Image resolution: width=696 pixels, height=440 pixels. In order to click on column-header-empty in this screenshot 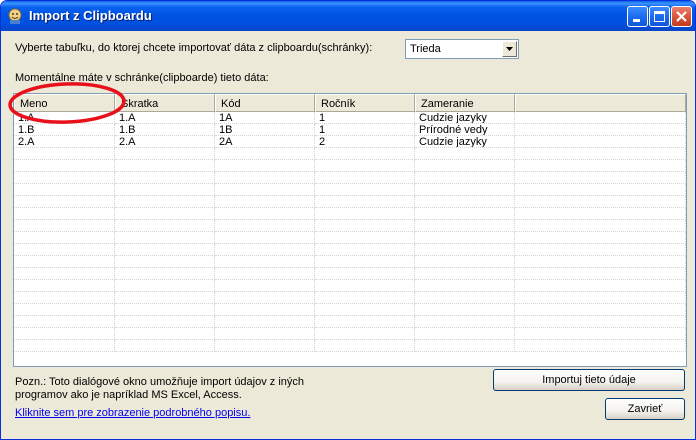, I will do `click(600, 103)`.